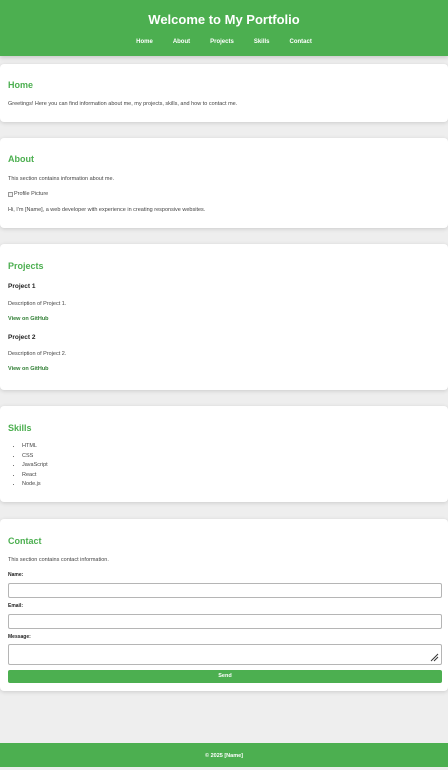  Describe the element at coordinates (35, 485) in the screenshot. I see `skill-item: Node.js` at that location.